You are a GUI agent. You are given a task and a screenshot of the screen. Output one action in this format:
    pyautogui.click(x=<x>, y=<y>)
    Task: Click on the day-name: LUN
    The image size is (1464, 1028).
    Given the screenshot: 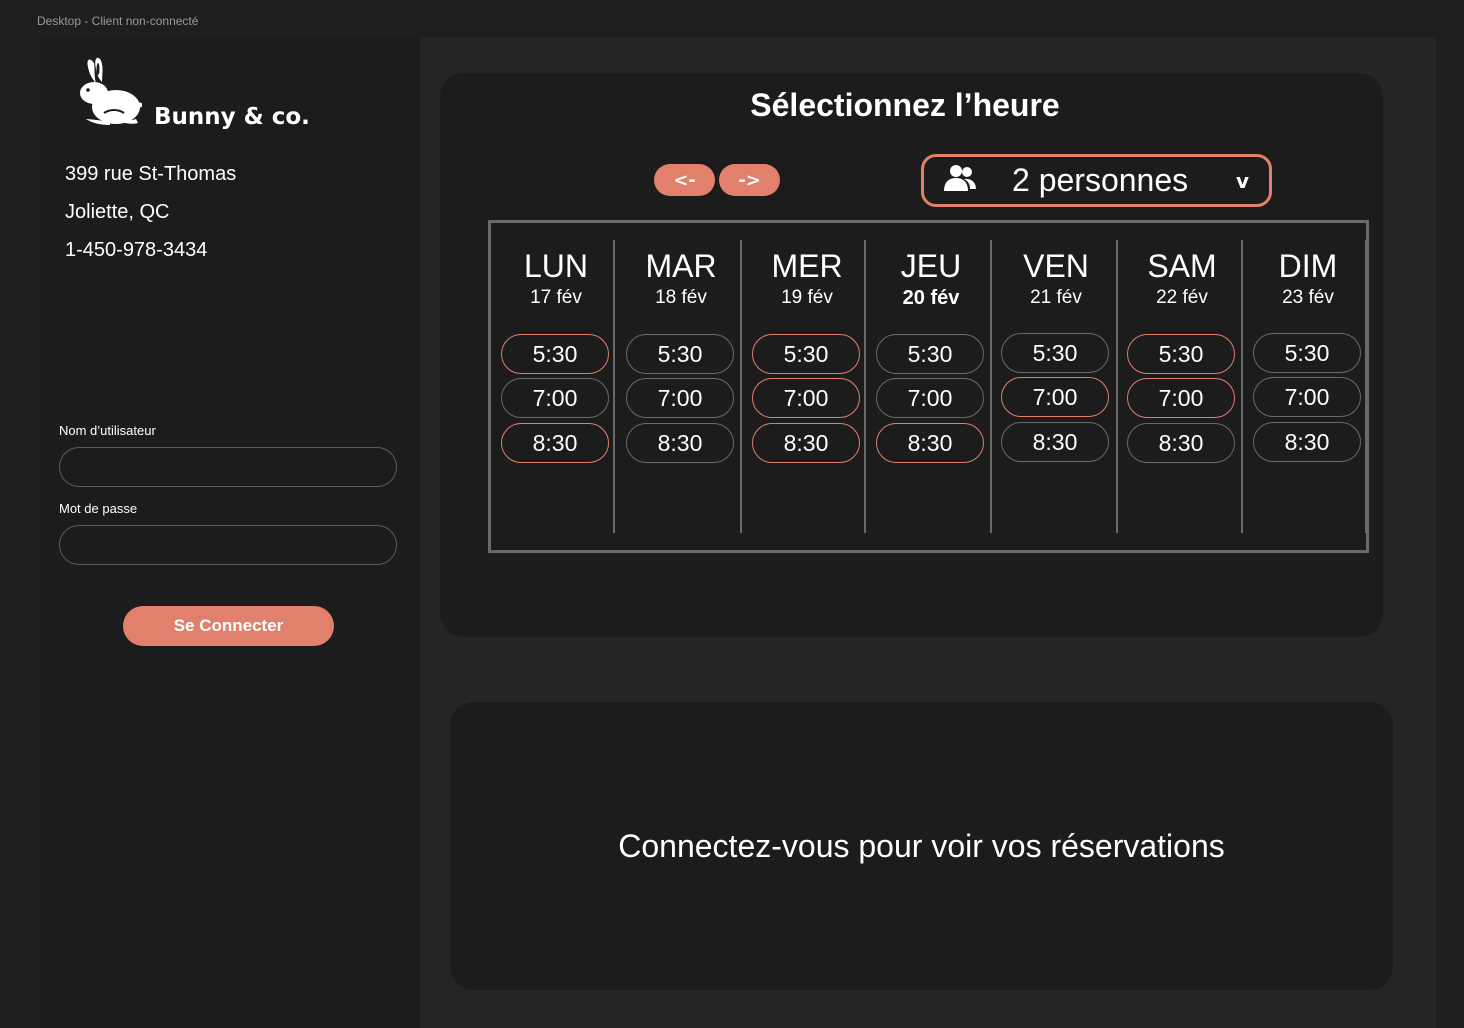 What is the action you would take?
    pyautogui.click(x=555, y=266)
    